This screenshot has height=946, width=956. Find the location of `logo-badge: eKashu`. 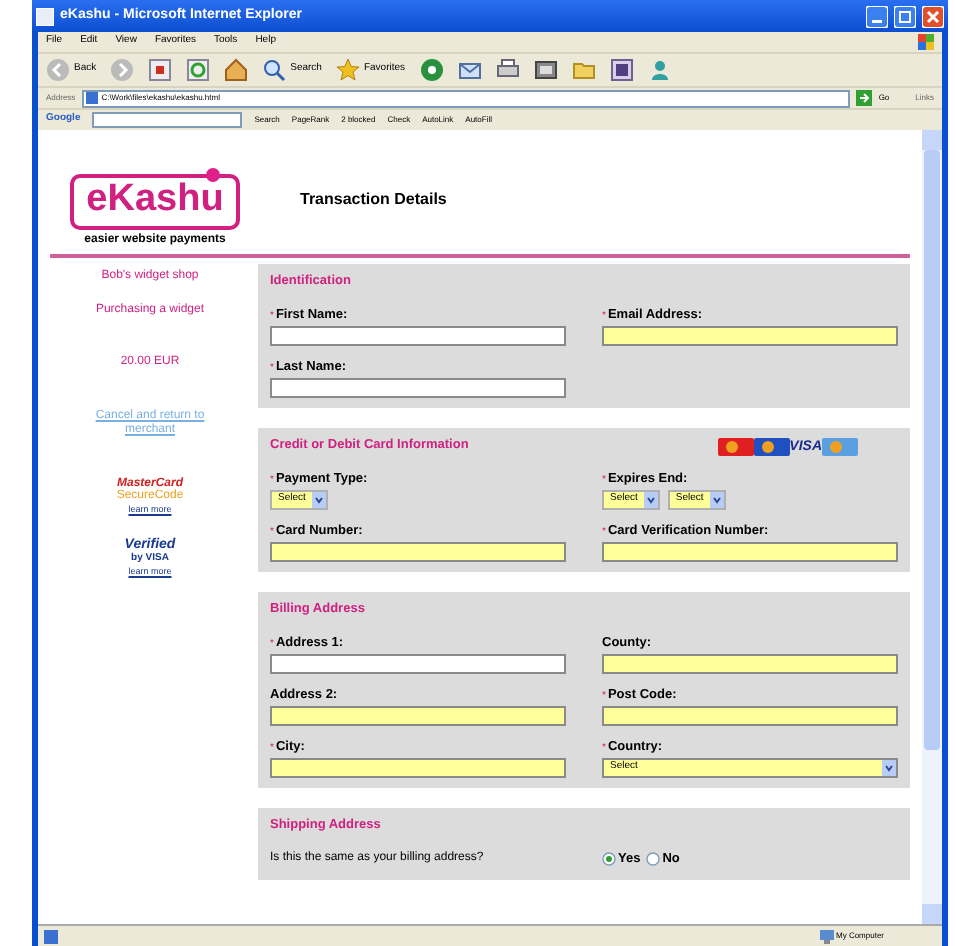

logo-badge: eKashu is located at coordinates (155, 202).